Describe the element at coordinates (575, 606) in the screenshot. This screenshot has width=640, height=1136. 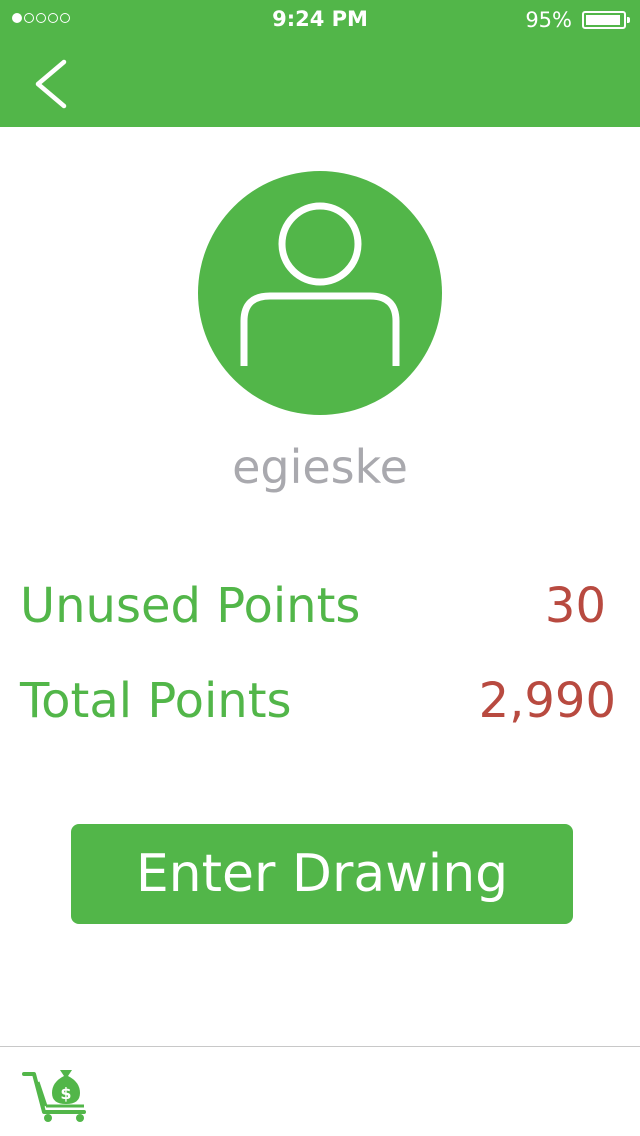
I see `unused-points-value: 30` at that location.